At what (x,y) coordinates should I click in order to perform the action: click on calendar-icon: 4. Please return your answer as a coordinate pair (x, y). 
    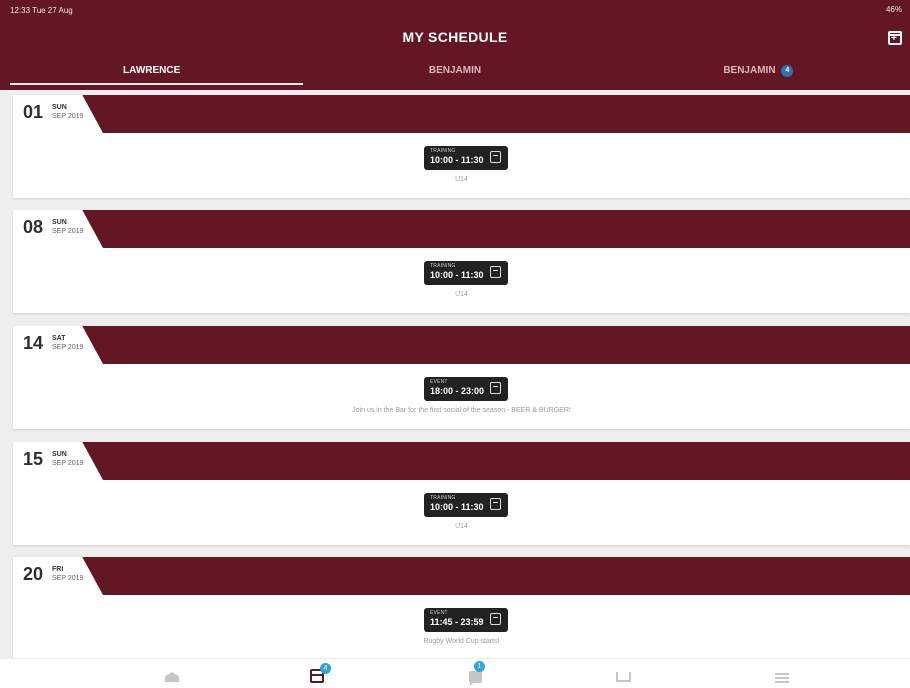
    Looking at the image, I should click on (320, 673).